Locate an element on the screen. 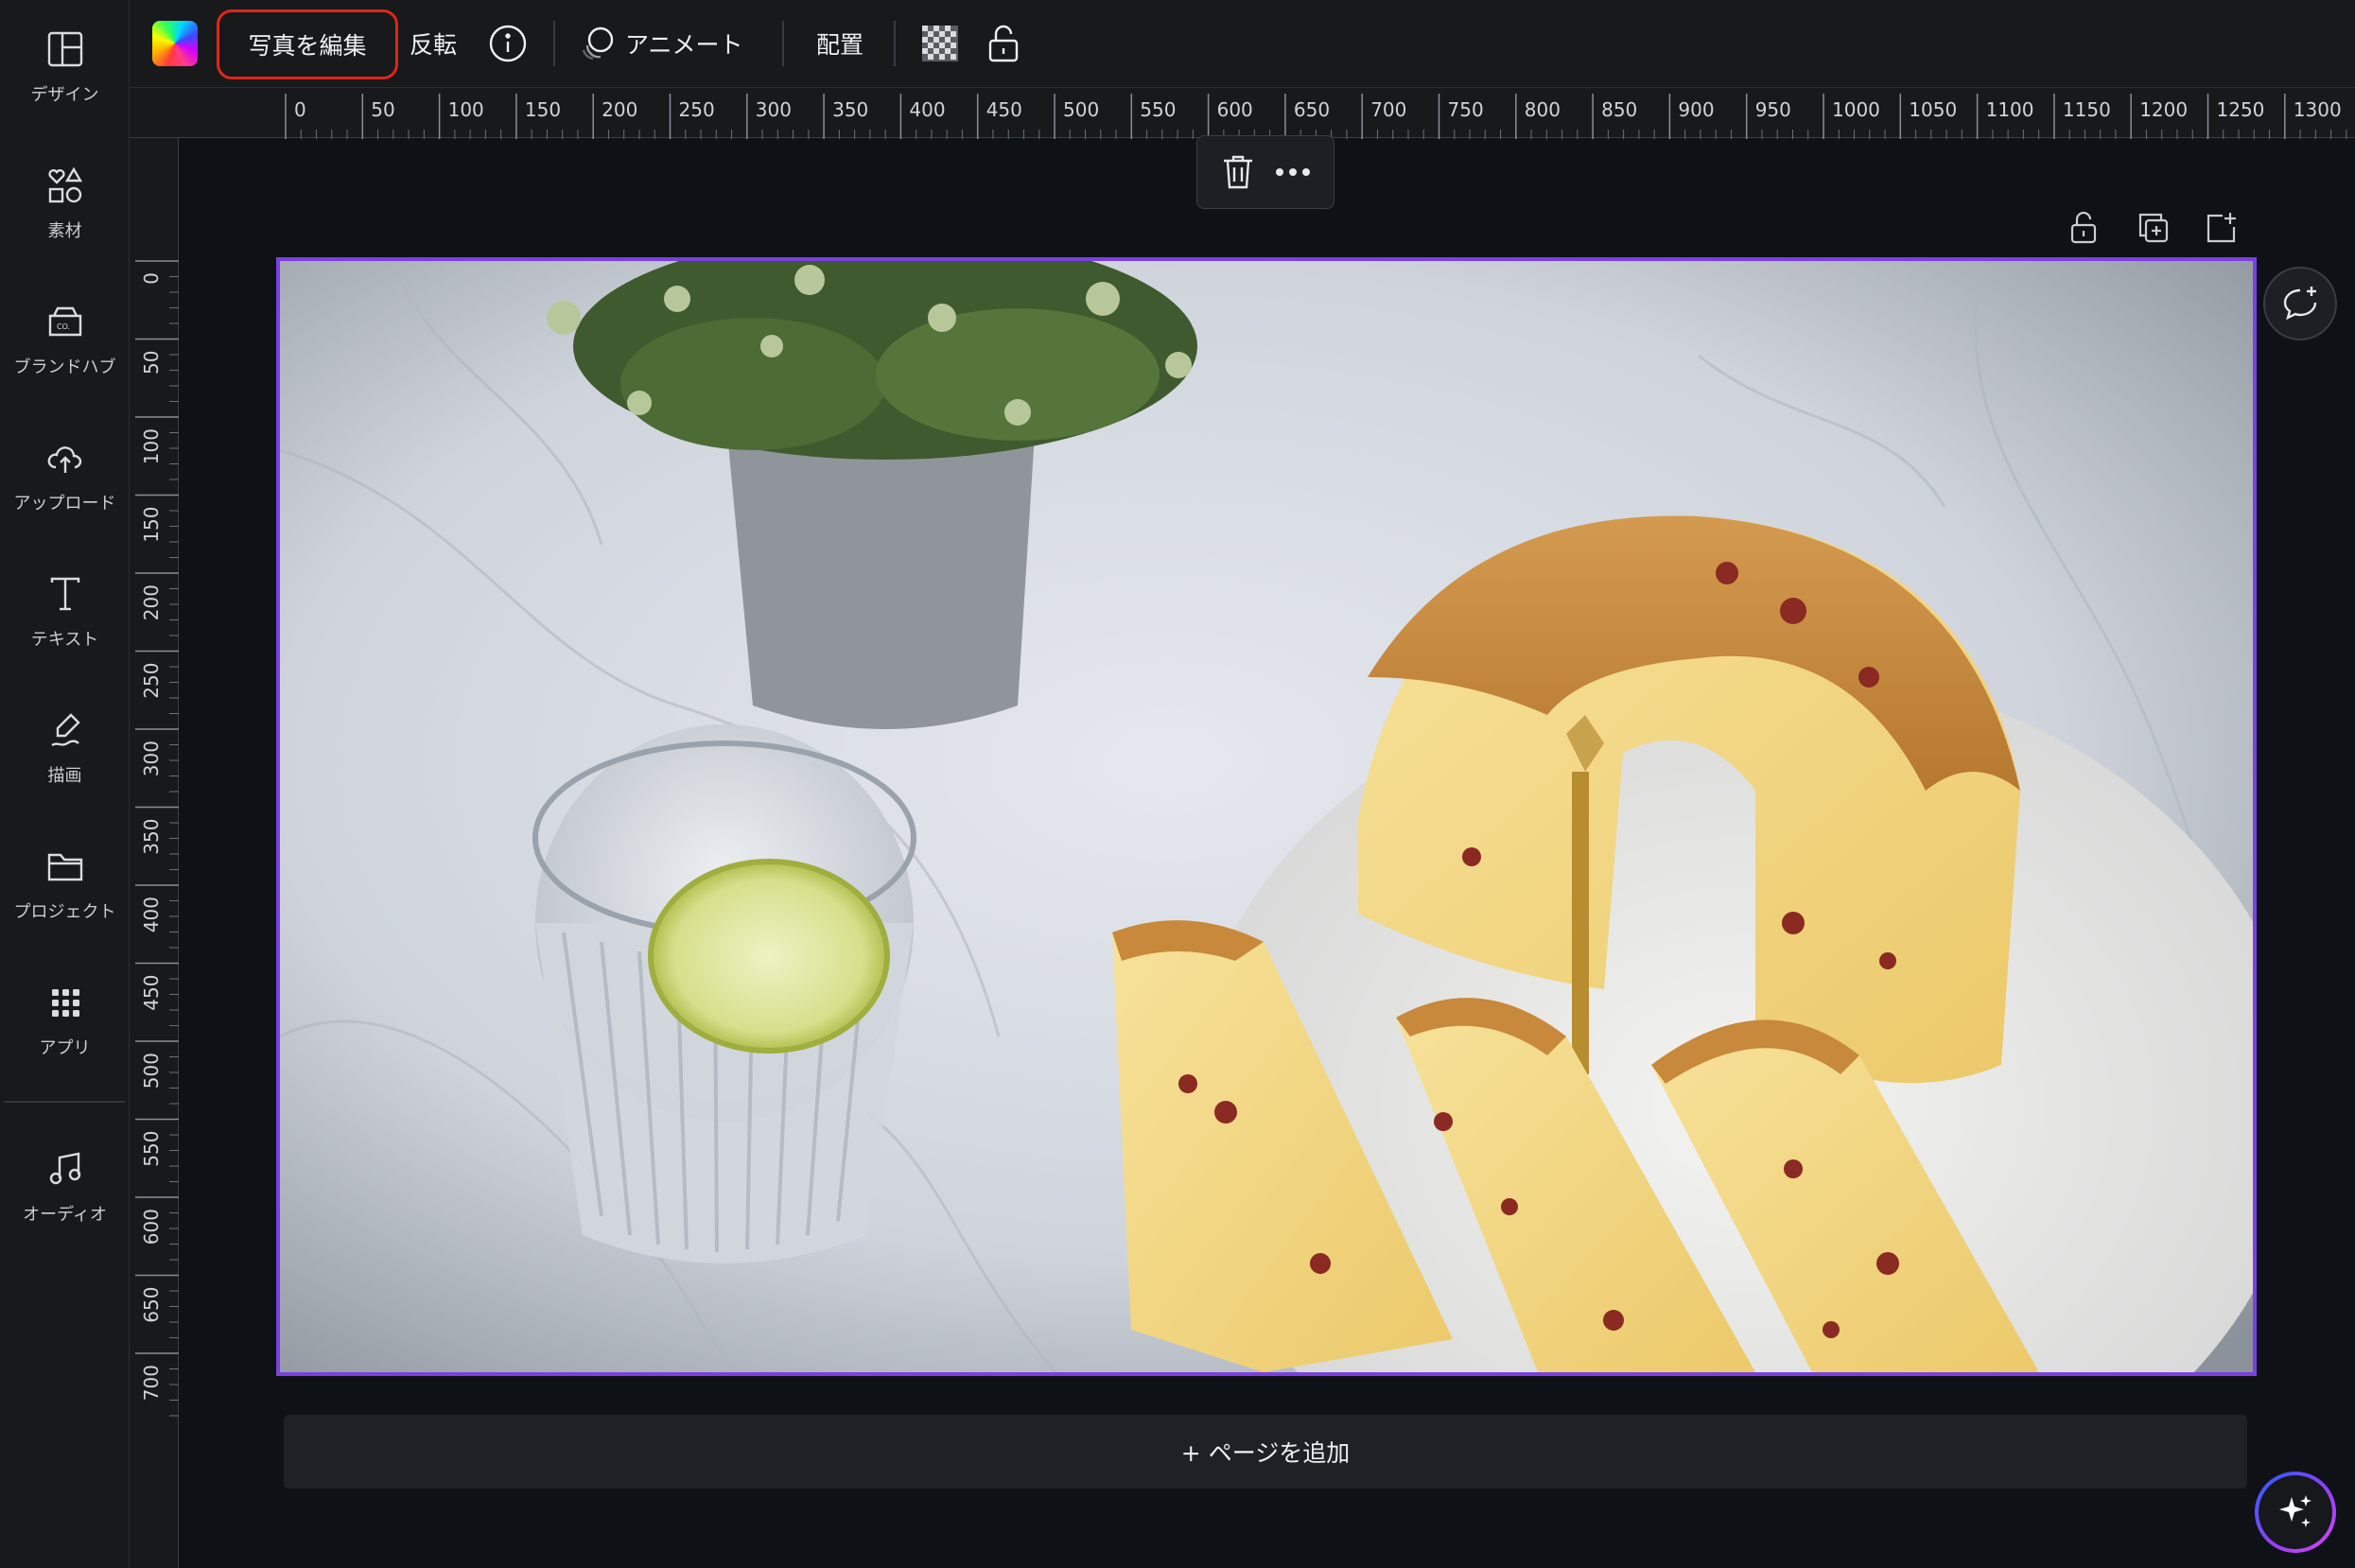  ruler-top-label: 650 is located at coordinates (1312, 109).